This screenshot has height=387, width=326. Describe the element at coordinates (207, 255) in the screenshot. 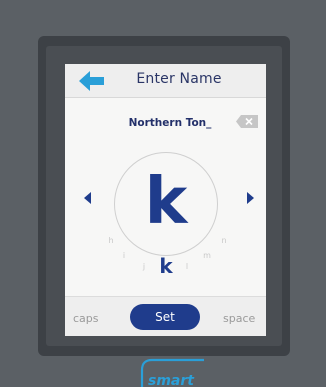

I see `wheel-letter-m: m` at that location.